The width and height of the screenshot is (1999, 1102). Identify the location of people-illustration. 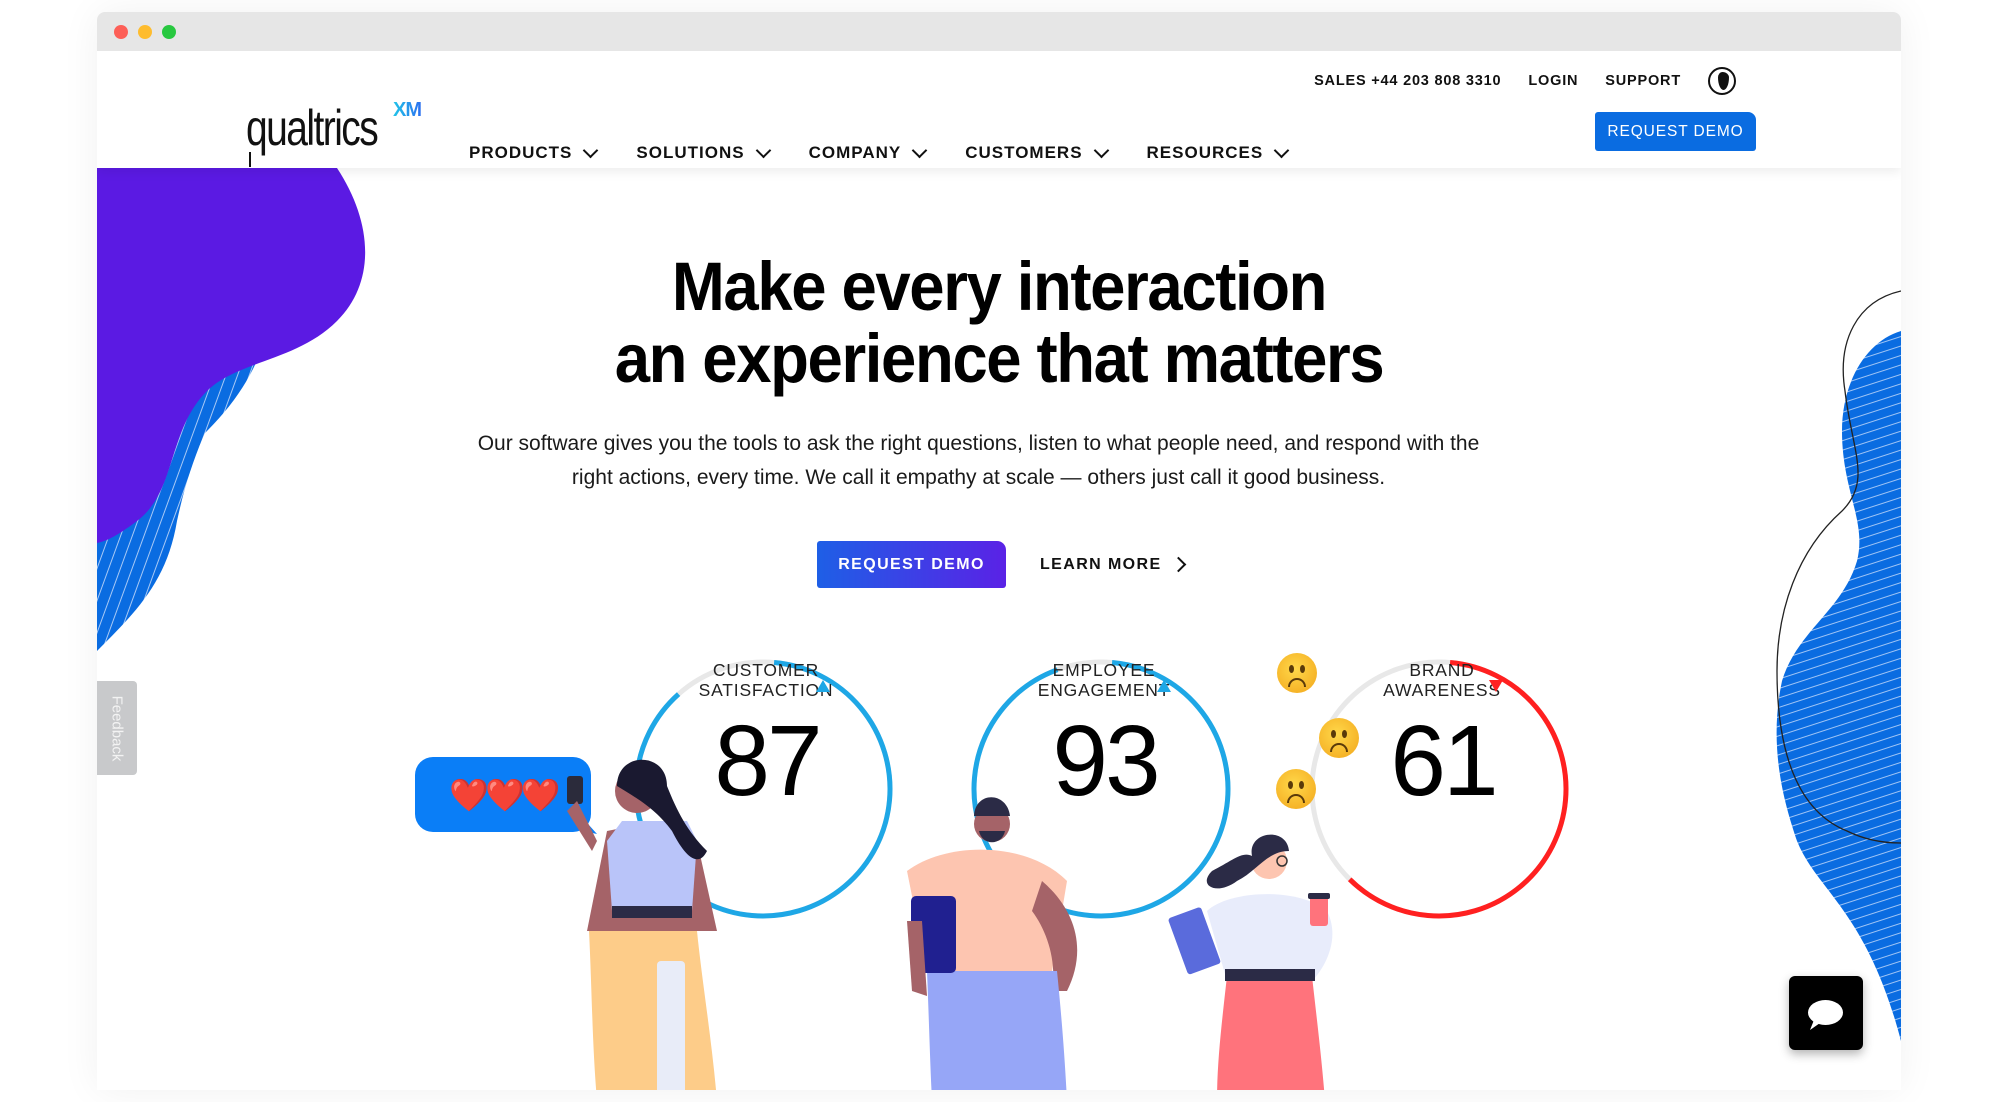
(950, 924).